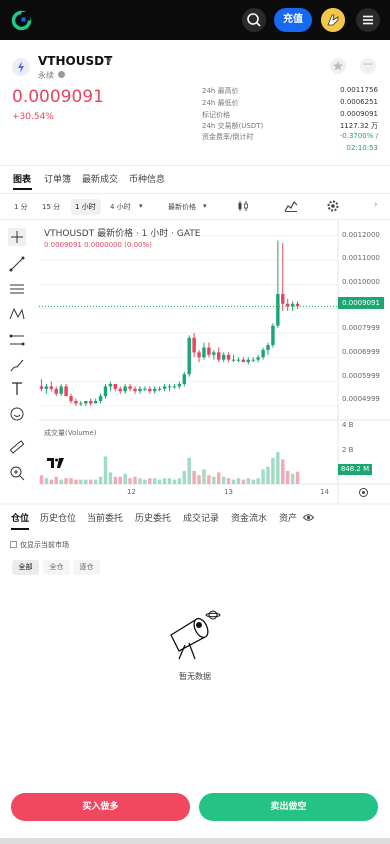 This screenshot has height=844, width=390. What do you see at coordinates (70, 433) in the screenshot?
I see `volume-label: 成交量(Volume)` at bounding box center [70, 433].